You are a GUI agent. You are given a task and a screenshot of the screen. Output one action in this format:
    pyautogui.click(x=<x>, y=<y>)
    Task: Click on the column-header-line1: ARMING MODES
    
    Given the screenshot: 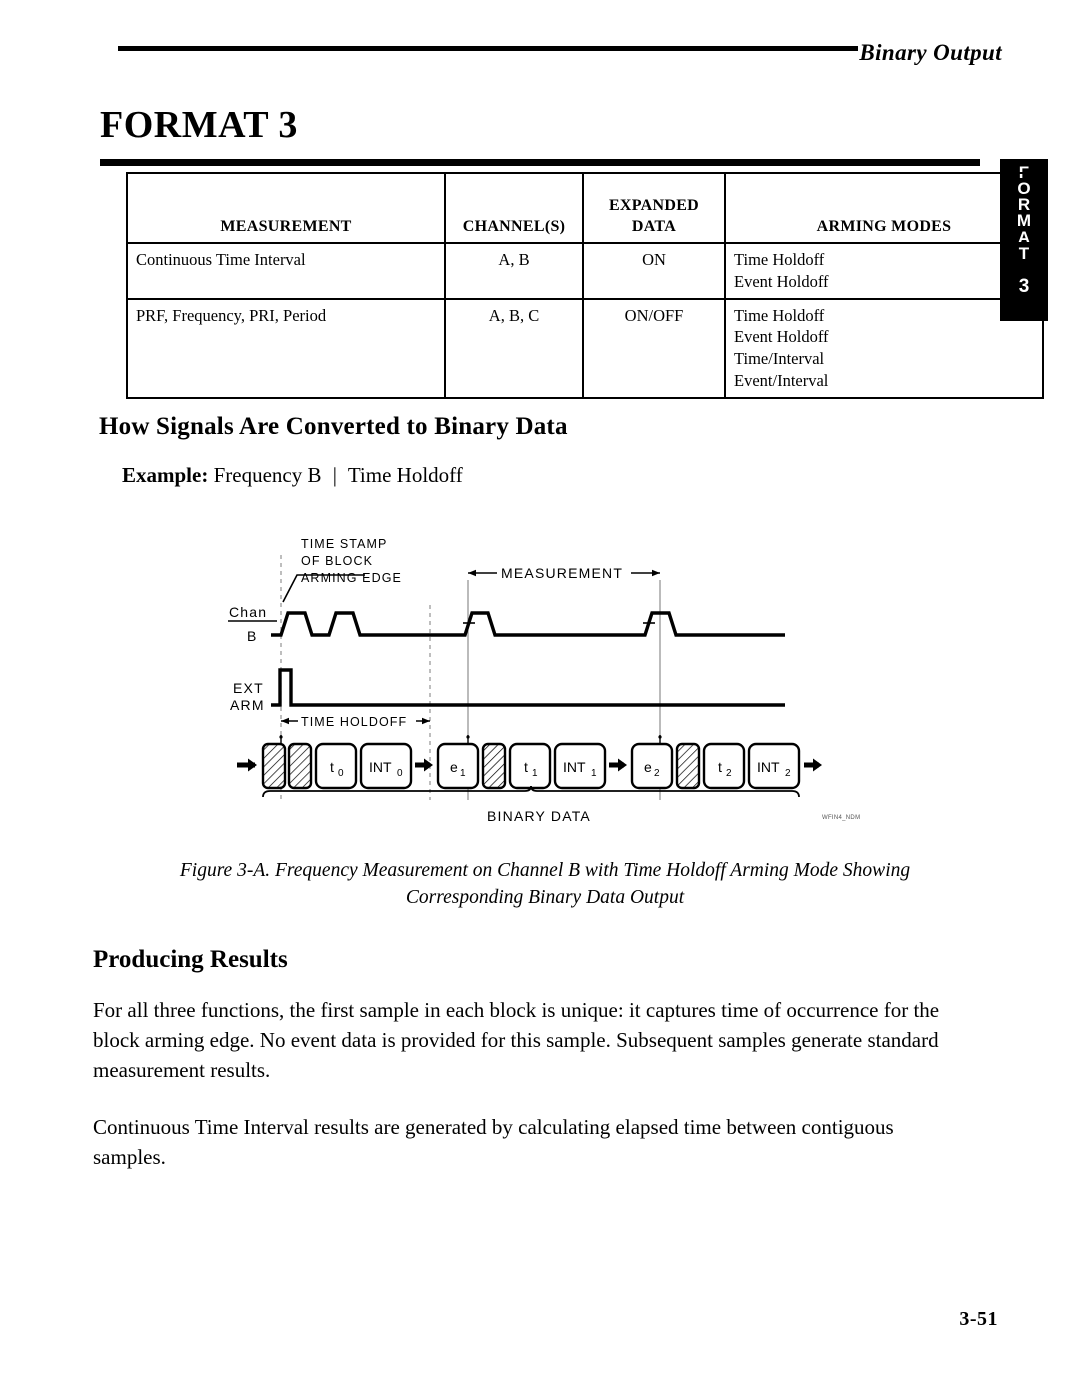 What is the action you would take?
    pyautogui.click(x=884, y=226)
    